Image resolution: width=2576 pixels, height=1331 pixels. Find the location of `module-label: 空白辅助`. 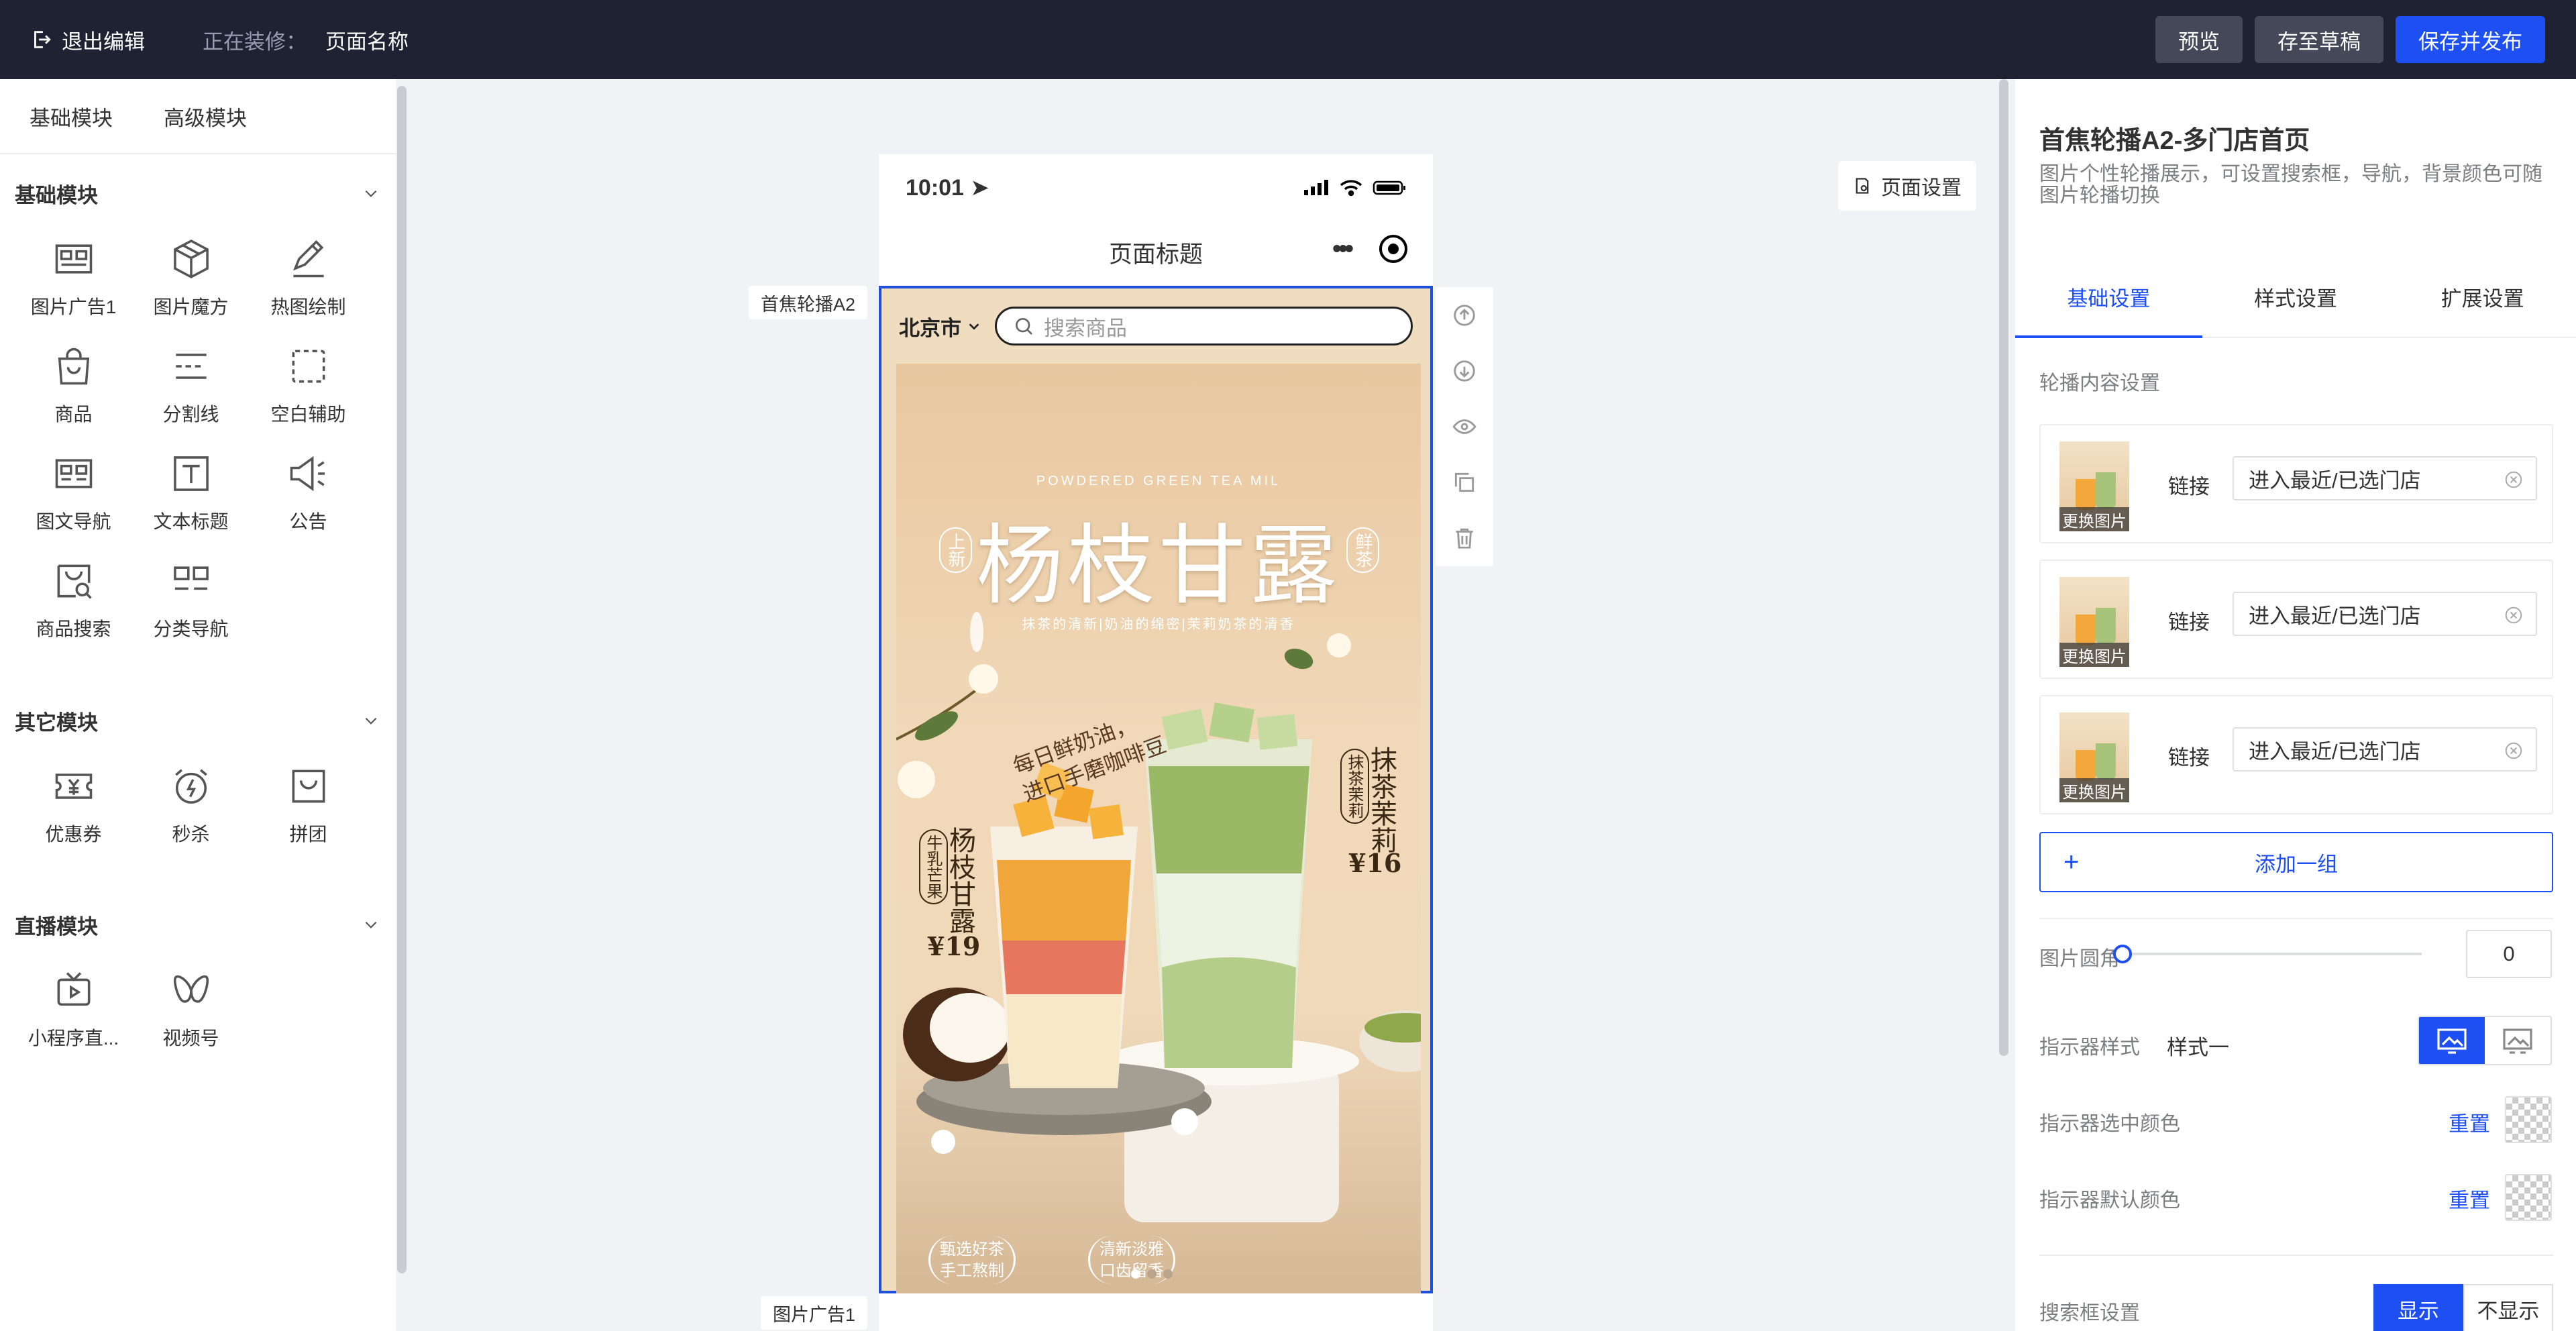

module-label: 空白辅助 is located at coordinates (308, 414).